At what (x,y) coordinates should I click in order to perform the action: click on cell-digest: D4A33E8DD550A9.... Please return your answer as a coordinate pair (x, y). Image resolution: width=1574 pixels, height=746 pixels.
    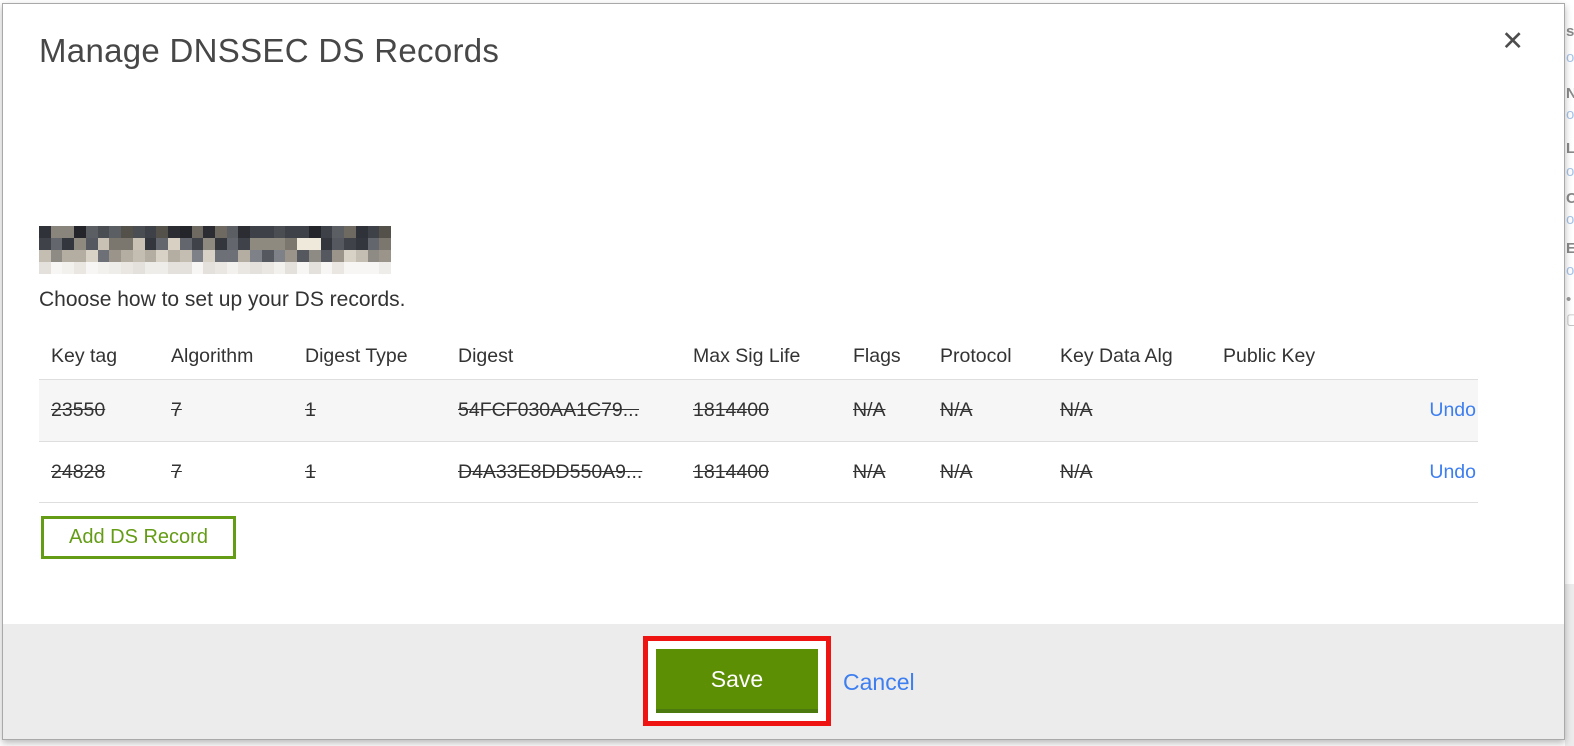
    Looking at the image, I should click on (550, 471).